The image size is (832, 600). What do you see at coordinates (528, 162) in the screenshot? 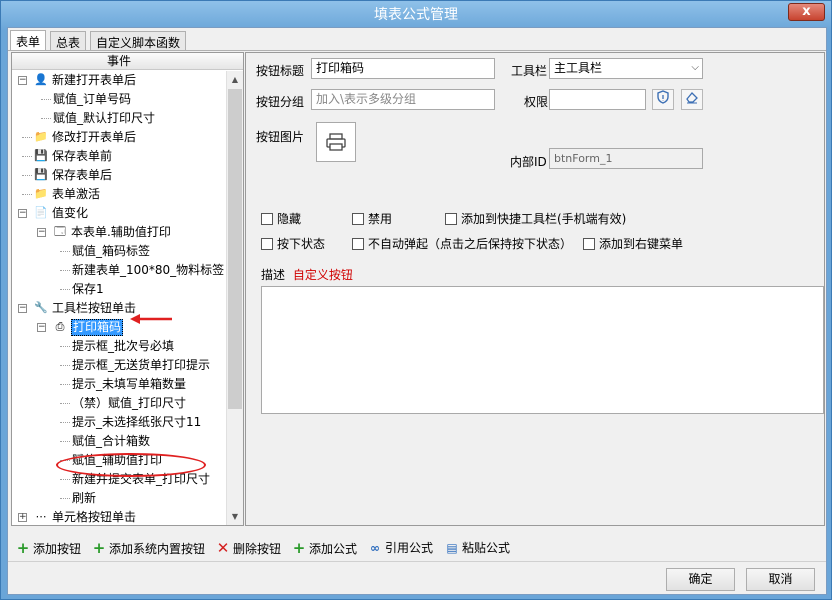
I see `internal-id-label: 内部ID` at bounding box center [528, 162].